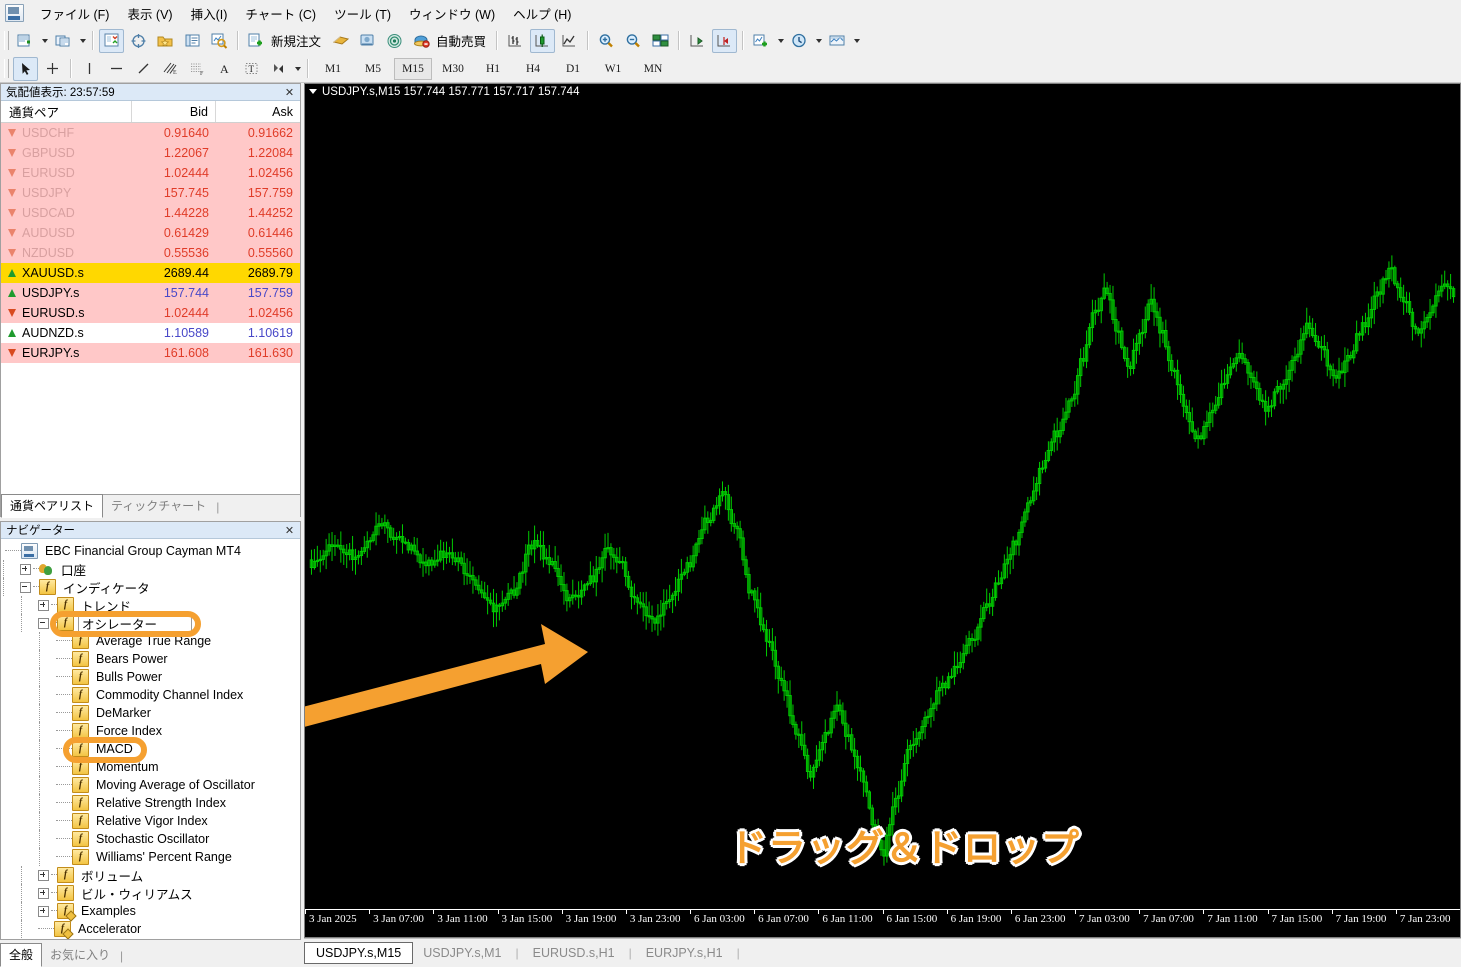 The height and width of the screenshot is (967, 1461). I want to click on signals-icon, so click(394, 41).